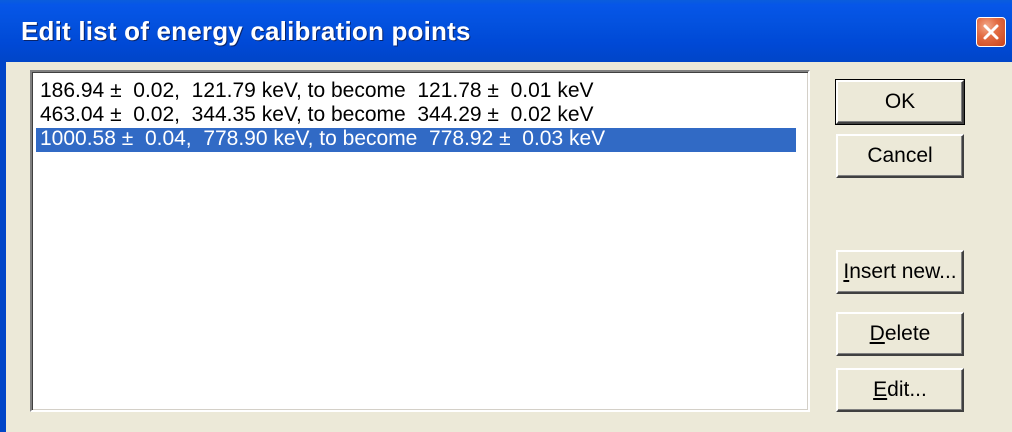 The image size is (1012, 432). What do you see at coordinates (991, 32) in the screenshot?
I see `close-button` at bounding box center [991, 32].